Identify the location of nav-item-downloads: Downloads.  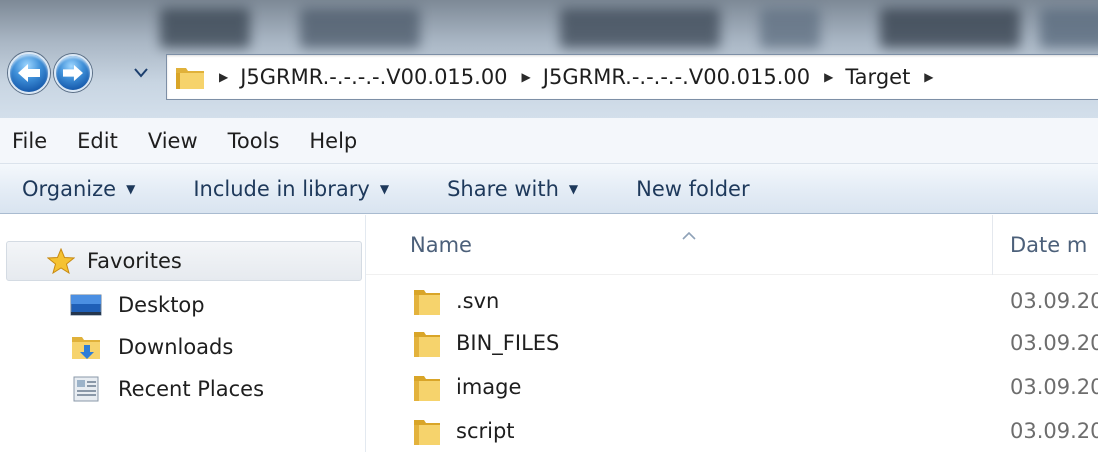
(183, 347).